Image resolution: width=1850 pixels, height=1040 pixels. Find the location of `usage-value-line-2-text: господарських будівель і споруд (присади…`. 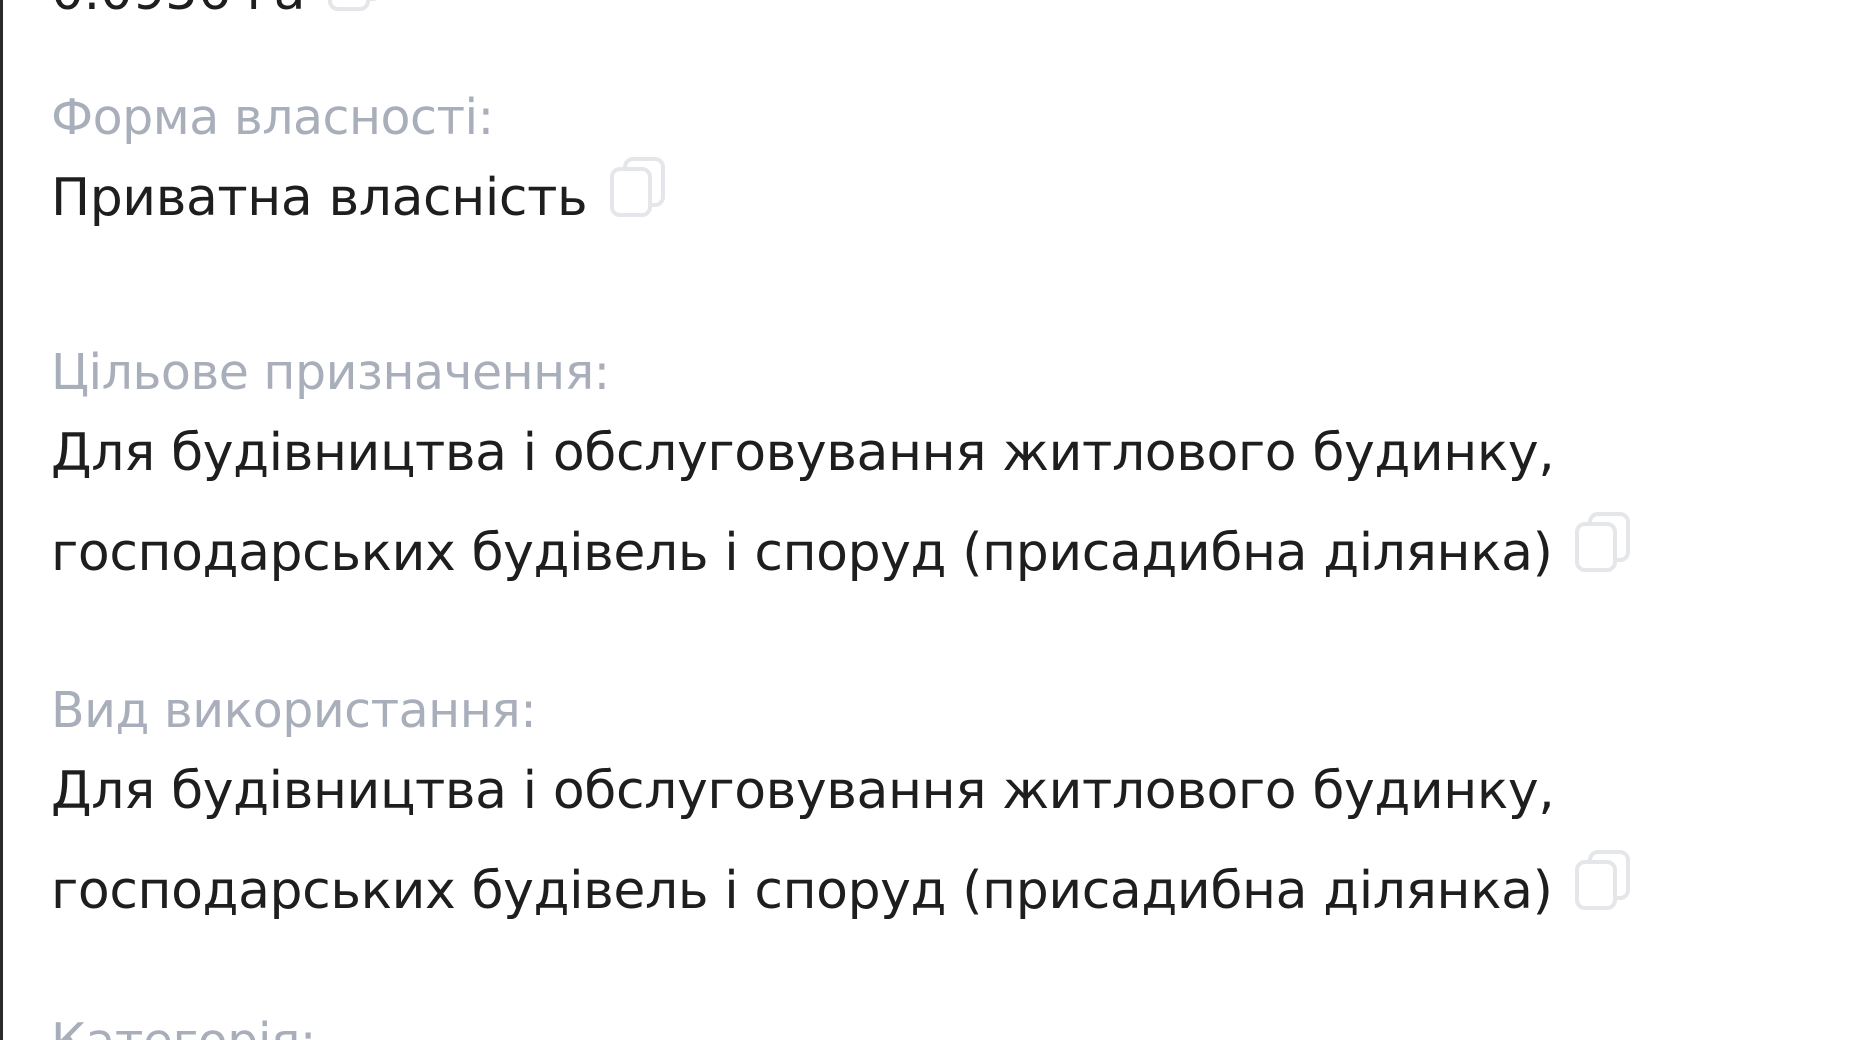

usage-value-line-2-text: господарських будівель і споруд (присади… is located at coordinates (802, 891).